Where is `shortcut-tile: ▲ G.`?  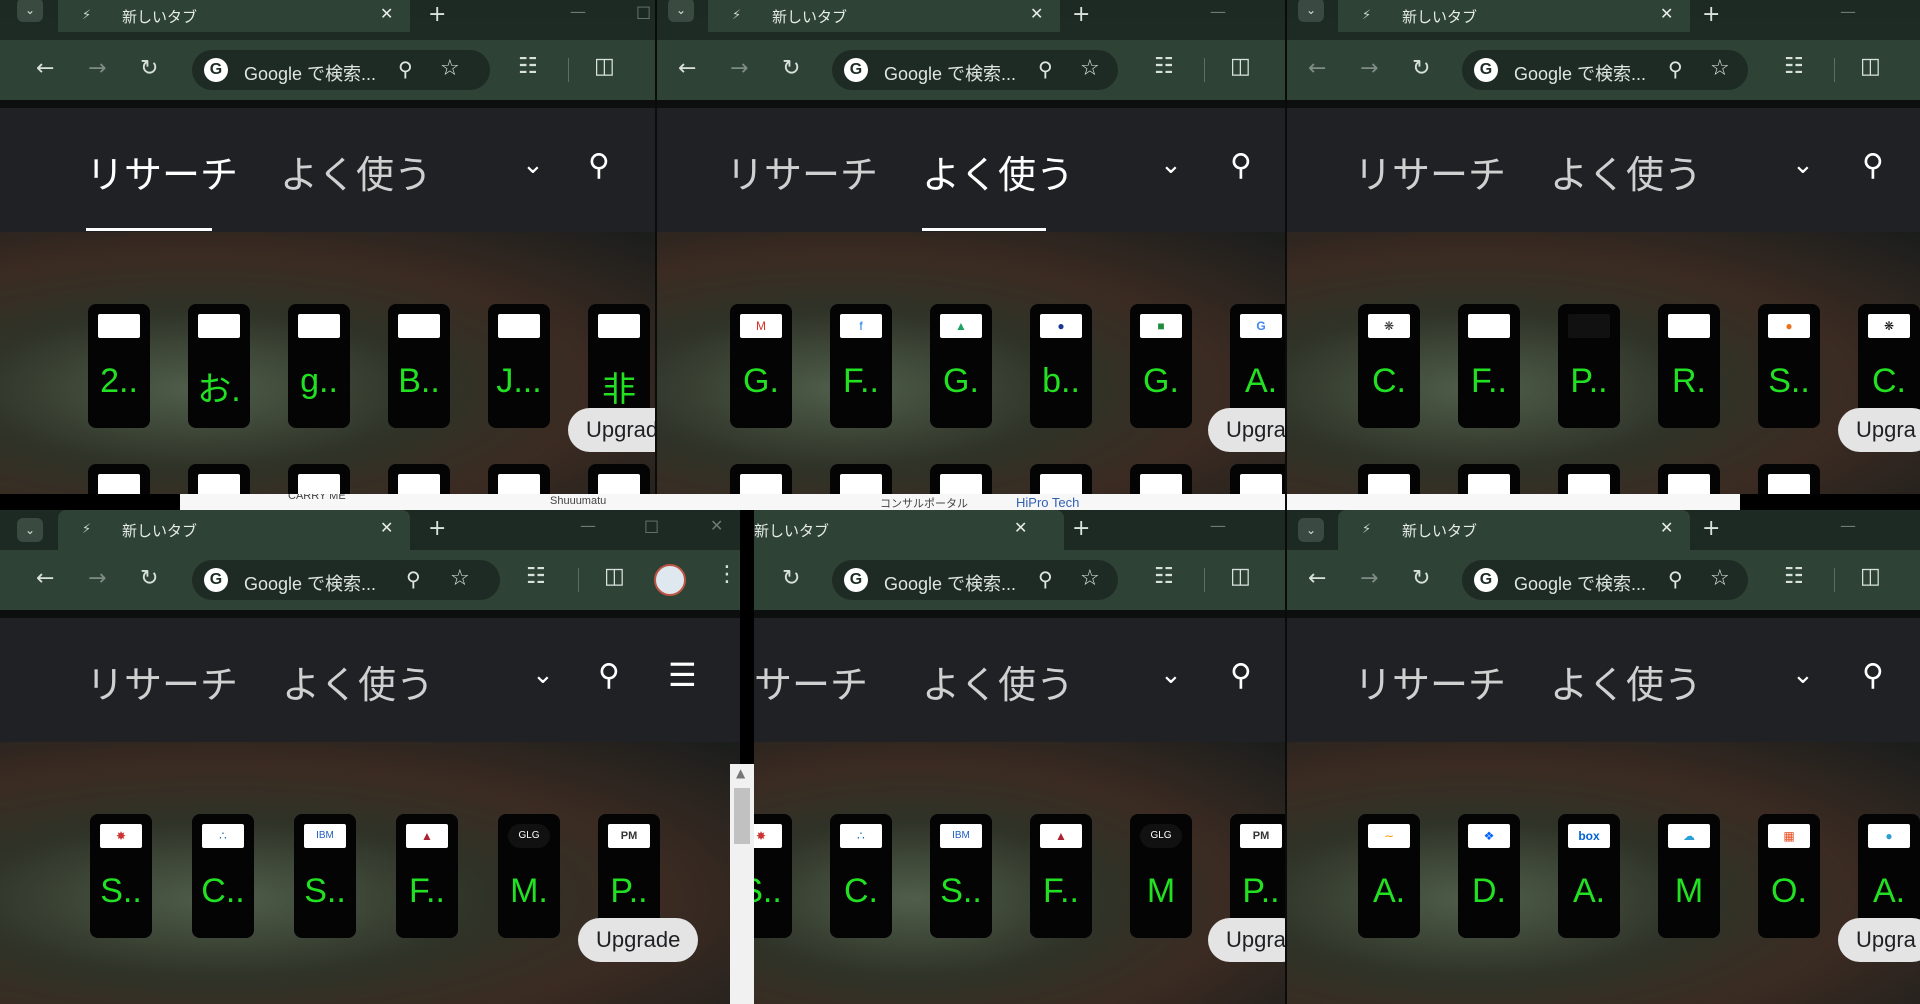
shortcut-tile: ▲ G. is located at coordinates (961, 366).